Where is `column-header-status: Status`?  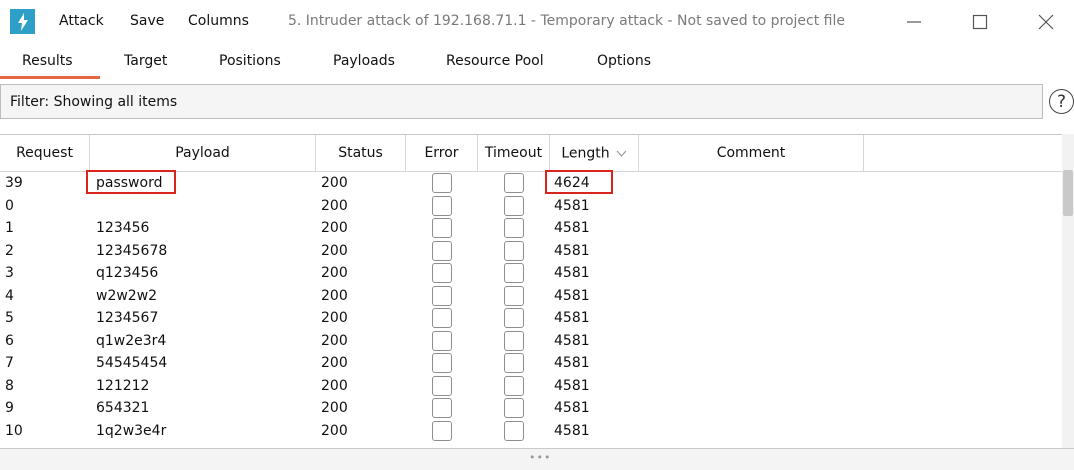 column-header-status: Status is located at coordinates (361, 153).